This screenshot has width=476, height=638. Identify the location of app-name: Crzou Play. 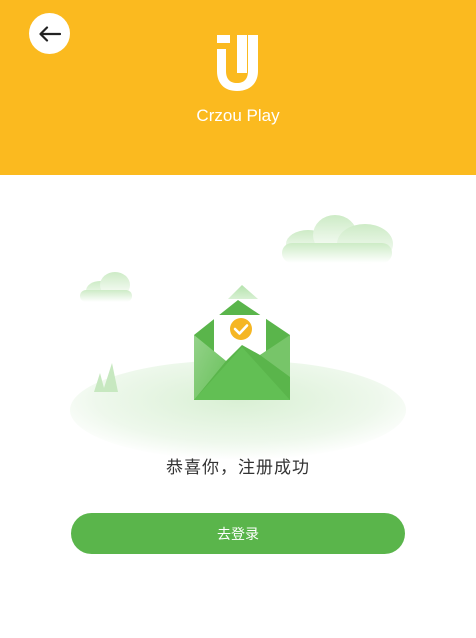
(238, 115).